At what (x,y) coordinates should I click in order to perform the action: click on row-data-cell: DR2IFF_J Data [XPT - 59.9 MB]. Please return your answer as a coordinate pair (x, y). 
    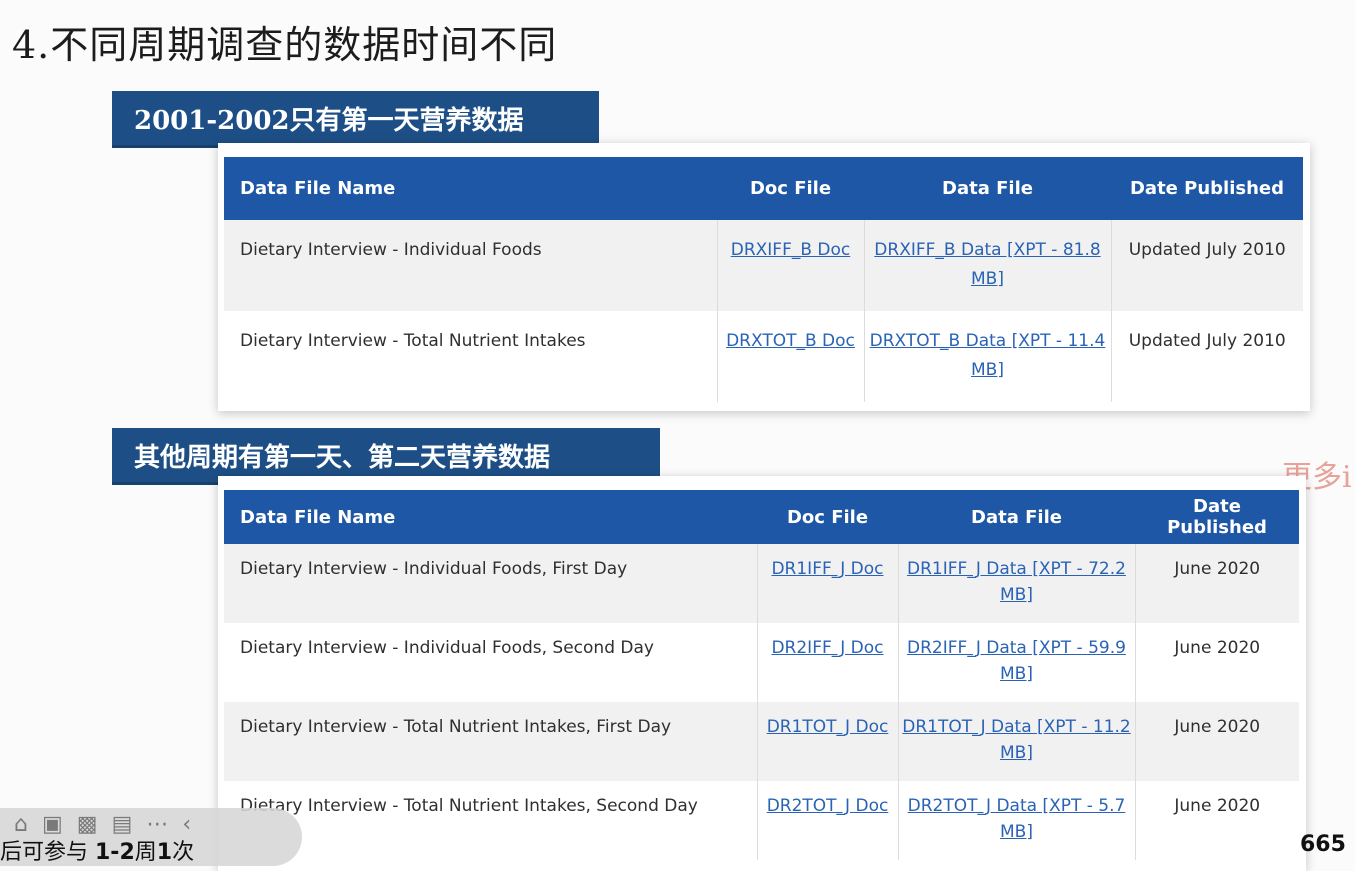
    Looking at the image, I should click on (1017, 662).